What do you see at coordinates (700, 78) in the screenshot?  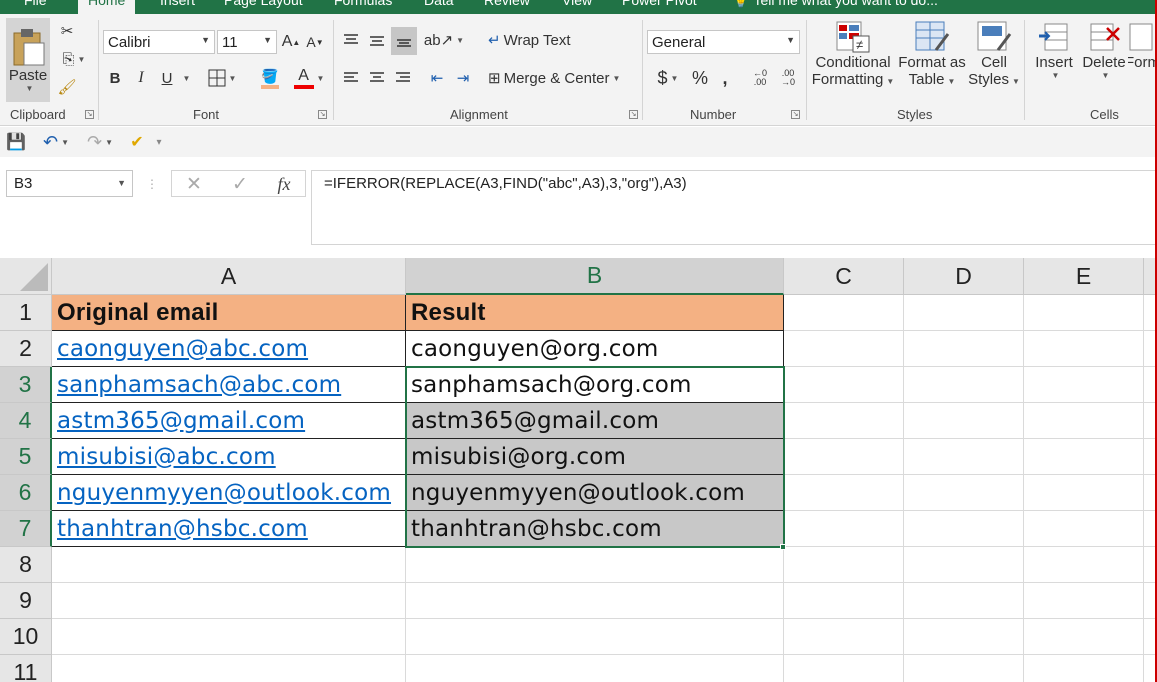 I see `percent-button: %` at bounding box center [700, 78].